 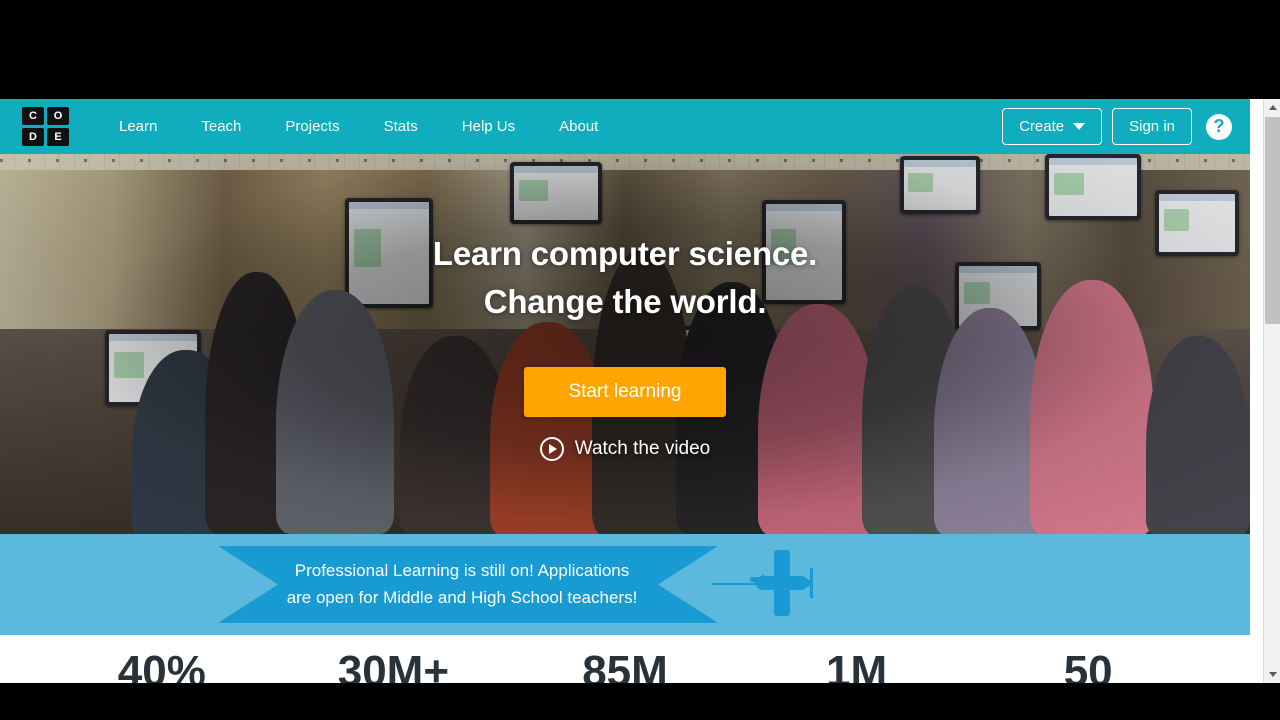 I want to click on stat-item: 30M+ students have tried Hour of Code, so click(x=393, y=665).